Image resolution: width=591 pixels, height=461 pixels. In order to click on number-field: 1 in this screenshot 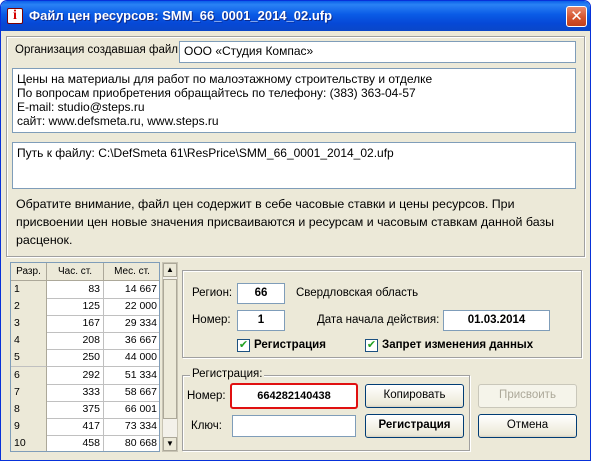, I will do `click(261, 320)`.